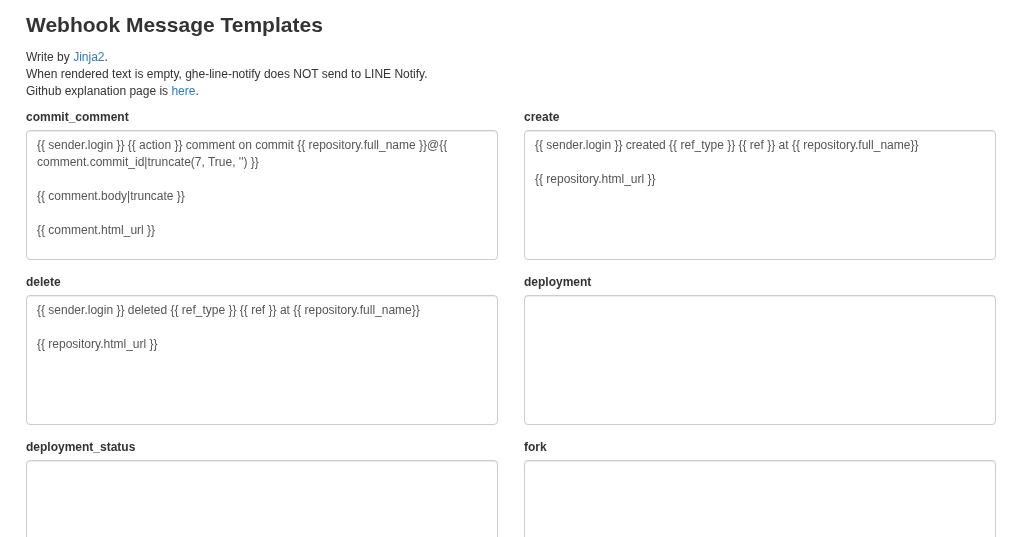 The height and width of the screenshot is (537, 1024). What do you see at coordinates (175, 25) in the screenshot?
I see `page-title: Webhook Message Templates` at bounding box center [175, 25].